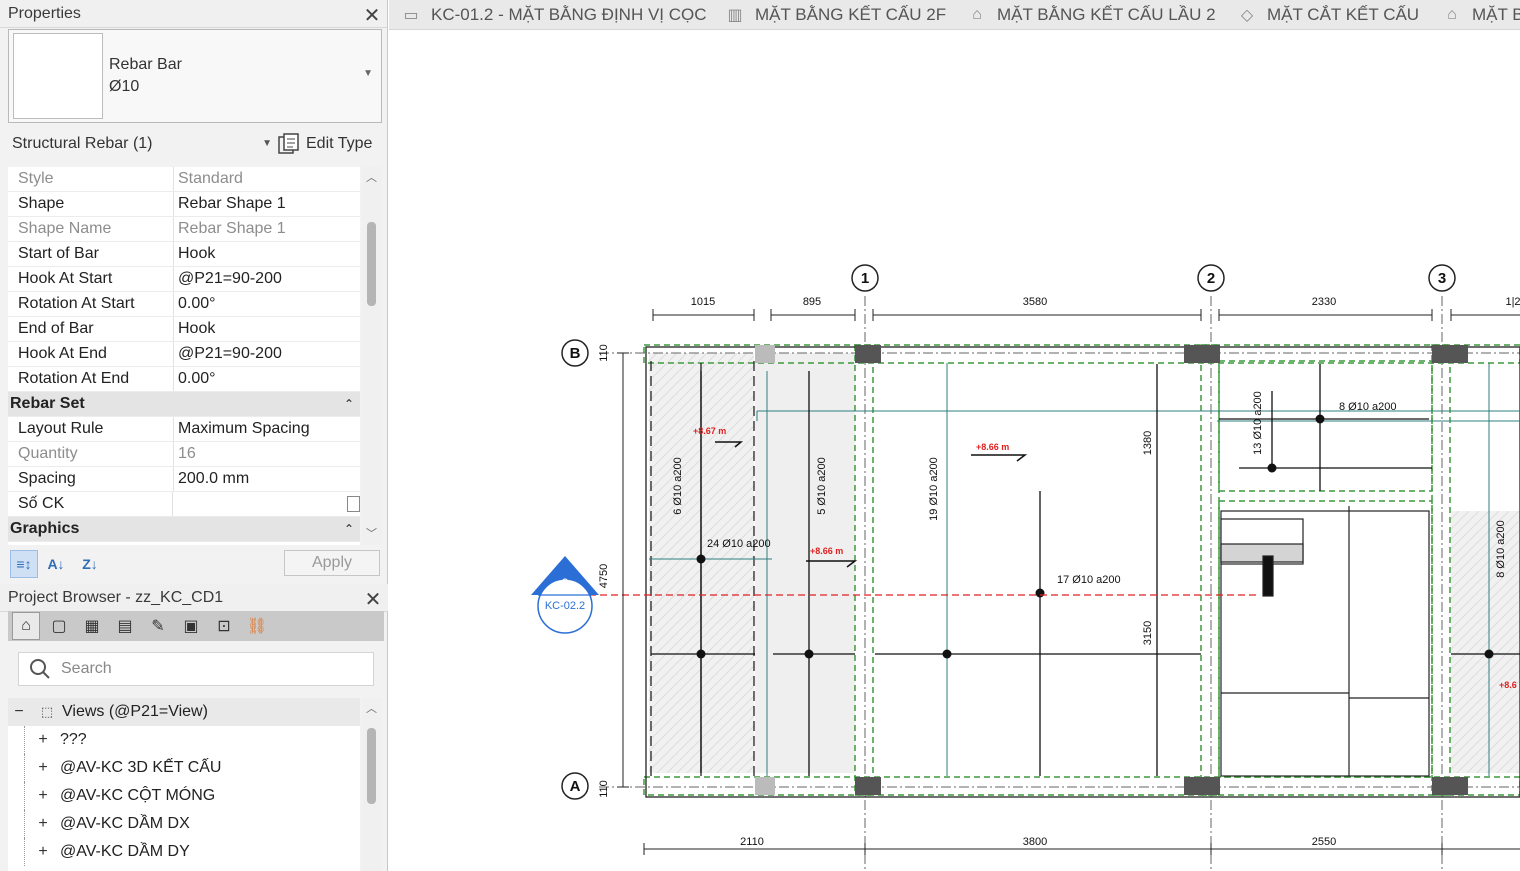 Image resolution: width=1520 pixels, height=871 pixels. Describe the element at coordinates (371, 533) in the screenshot. I see `scroll-down-icon: ﹀` at that location.